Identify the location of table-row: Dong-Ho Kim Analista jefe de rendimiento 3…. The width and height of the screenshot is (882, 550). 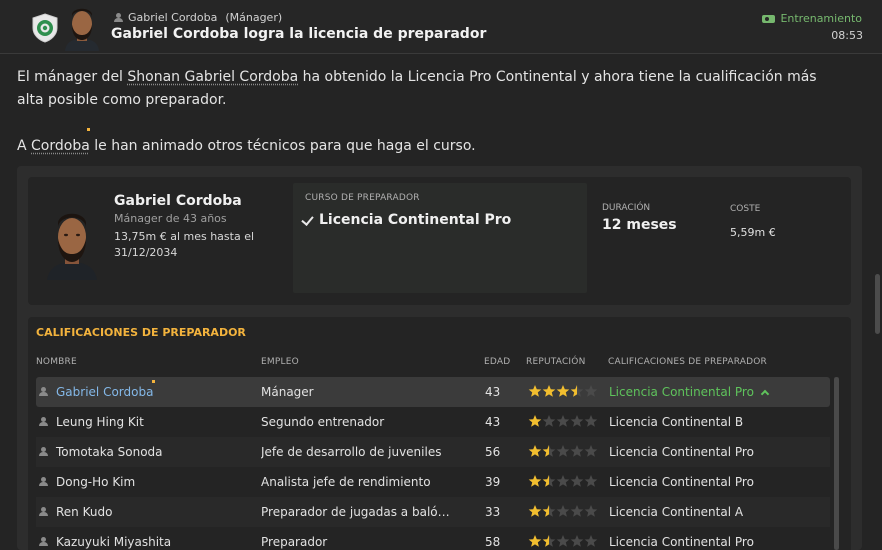
(433, 482).